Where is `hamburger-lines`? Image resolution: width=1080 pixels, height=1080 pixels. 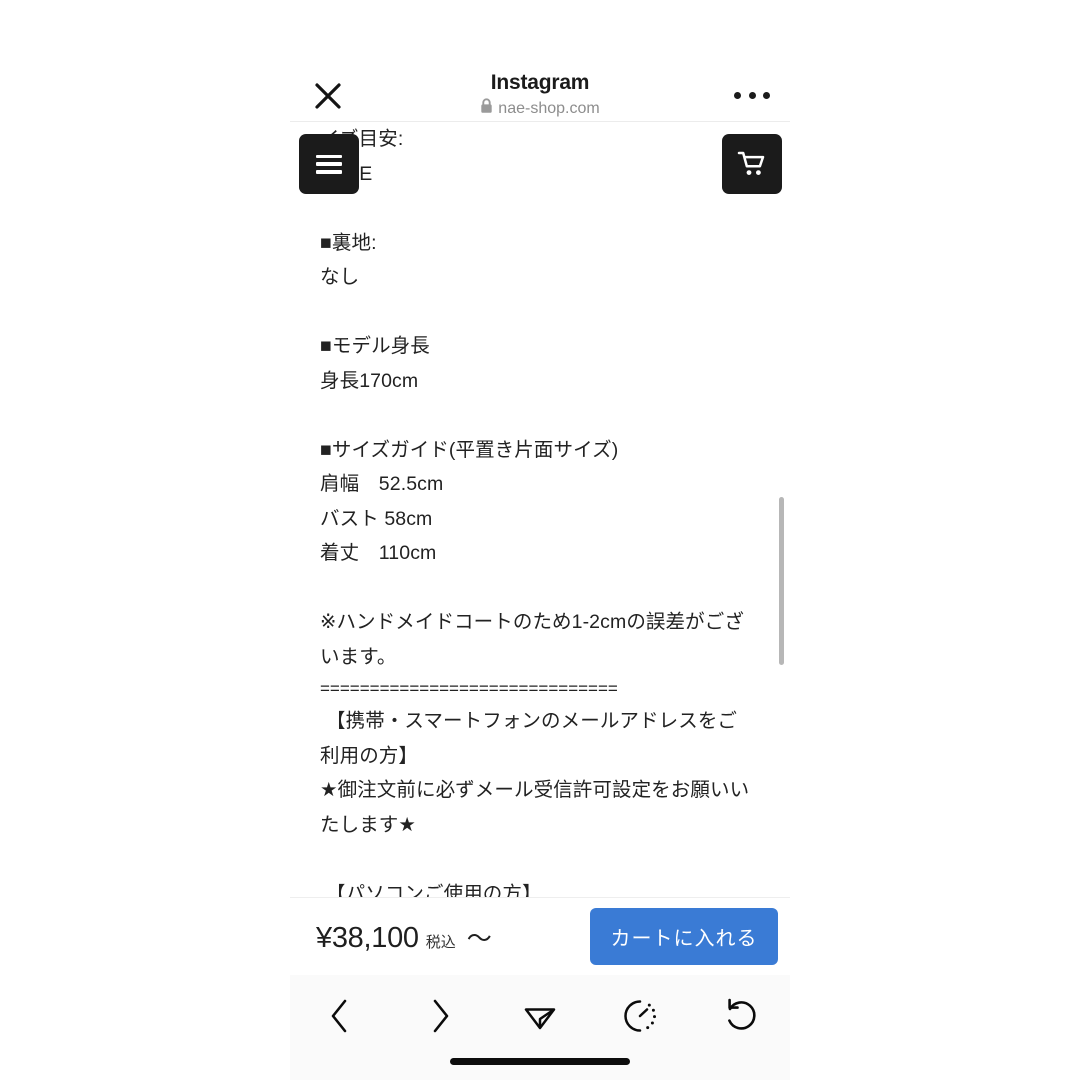 hamburger-lines is located at coordinates (329, 164).